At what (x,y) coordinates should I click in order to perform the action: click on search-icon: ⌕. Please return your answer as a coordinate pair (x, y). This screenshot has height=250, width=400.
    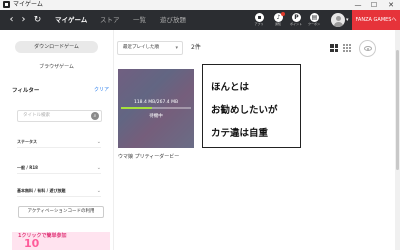
    Looking at the image, I should click on (95, 116).